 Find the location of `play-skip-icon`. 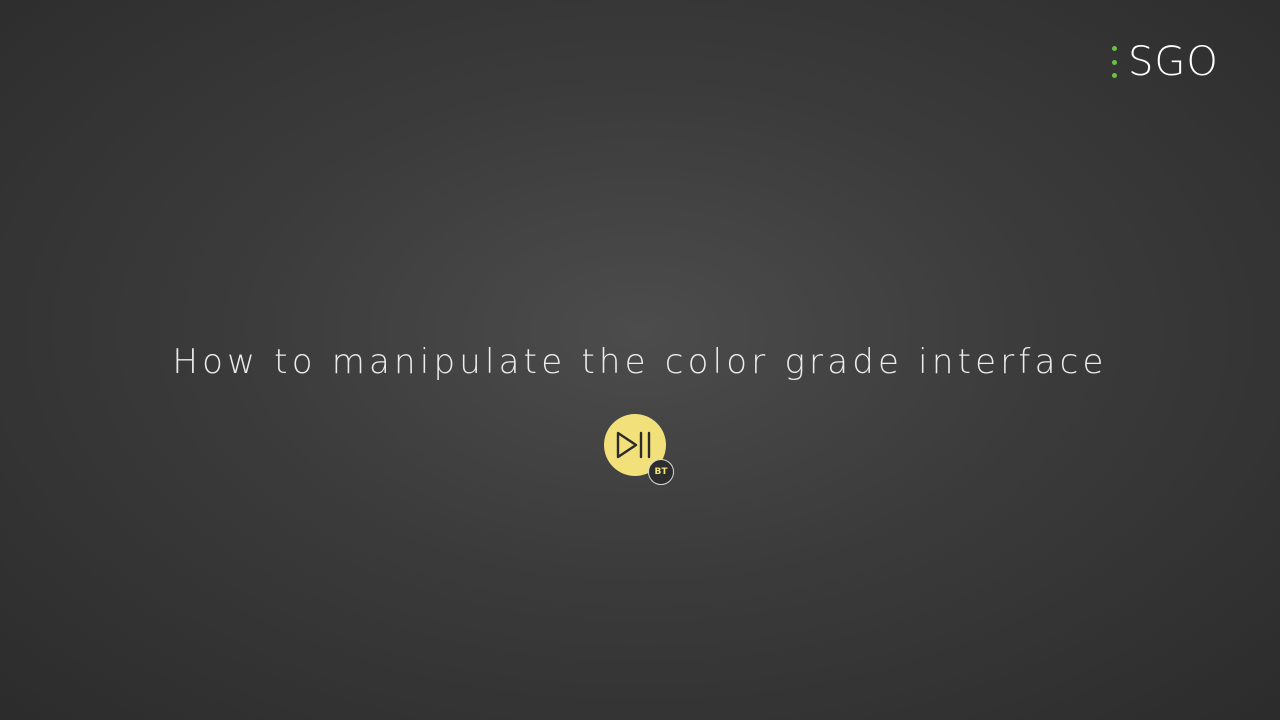

play-skip-icon is located at coordinates (633, 445).